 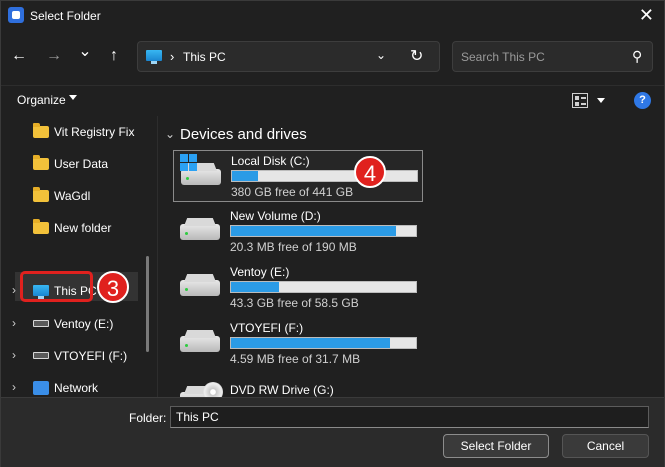 What do you see at coordinates (370, 172) in the screenshot?
I see `step-badge-4: 4` at bounding box center [370, 172].